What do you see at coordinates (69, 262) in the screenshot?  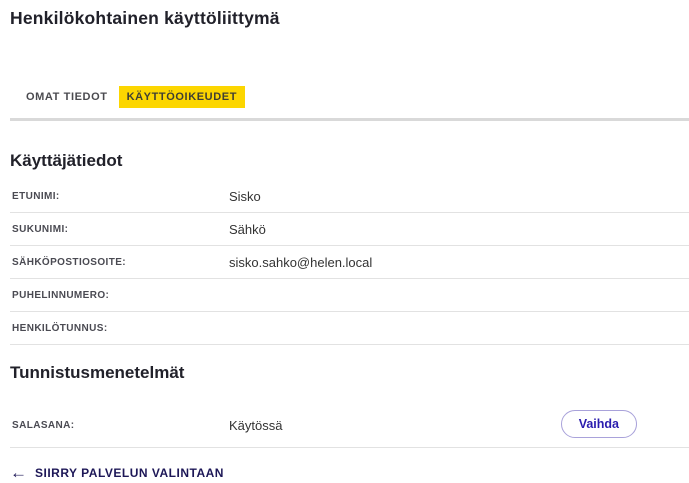 I see `sahkopostiosoite-label: SÄHKÖPOSTIOSOITE:` at bounding box center [69, 262].